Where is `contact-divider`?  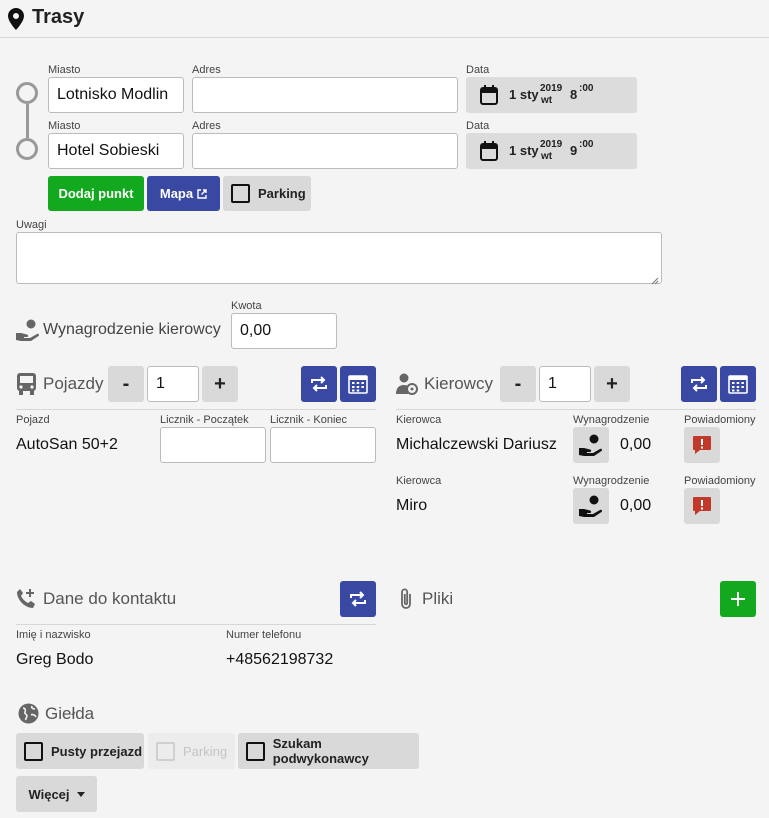 contact-divider is located at coordinates (196, 624).